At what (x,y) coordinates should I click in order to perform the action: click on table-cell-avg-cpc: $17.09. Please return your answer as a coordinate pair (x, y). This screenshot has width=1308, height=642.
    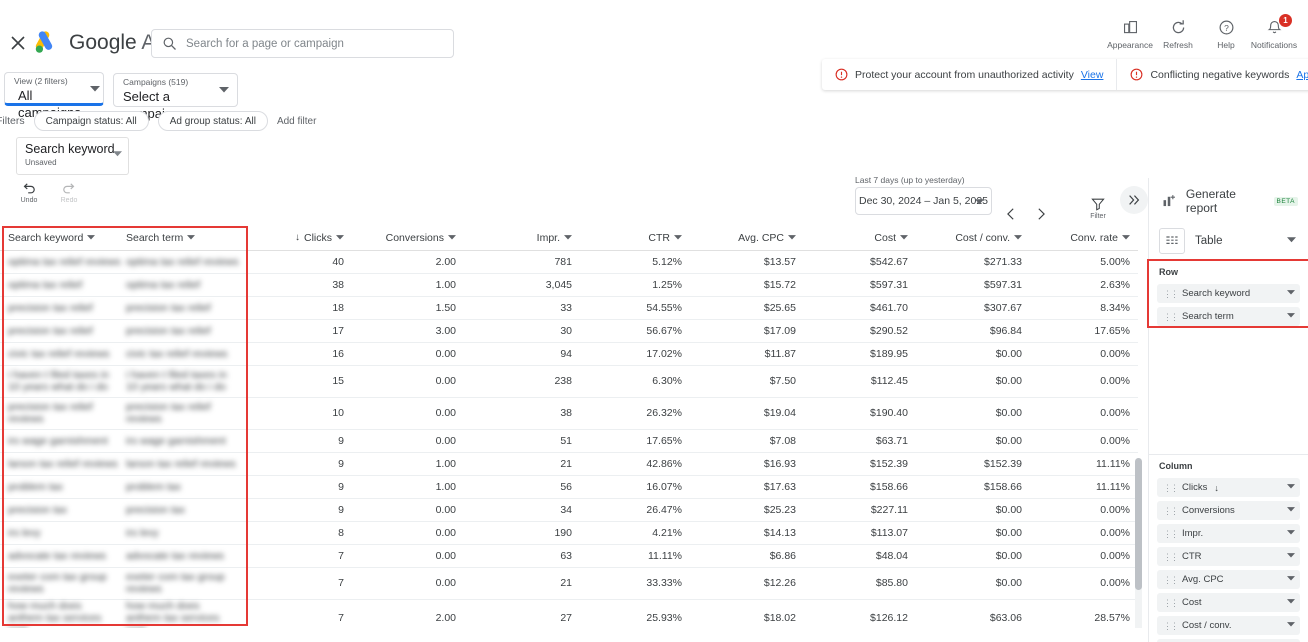
    Looking at the image, I should click on (747, 331).